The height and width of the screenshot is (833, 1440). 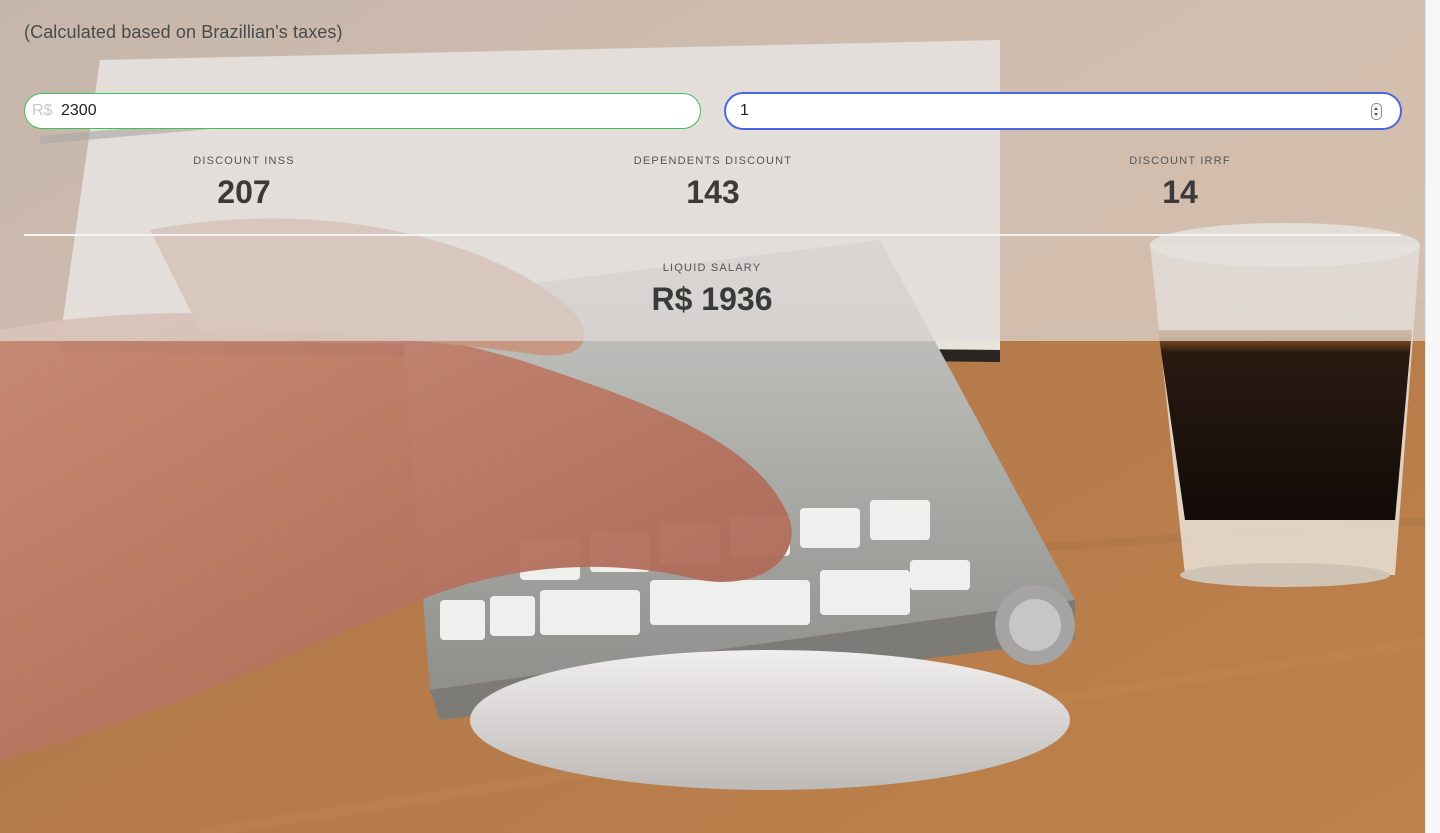 What do you see at coordinates (42, 110) in the screenshot?
I see `currency-prefix: R$` at bounding box center [42, 110].